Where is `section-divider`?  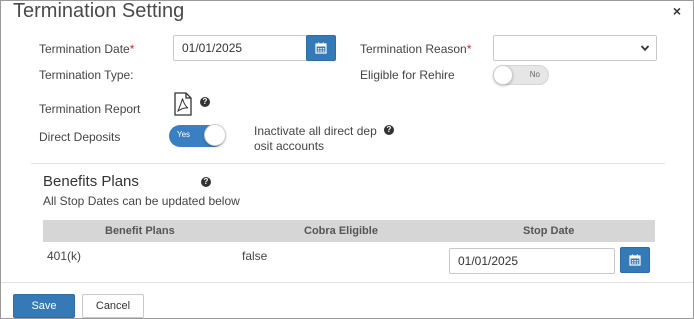 section-divider is located at coordinates (348, 163).